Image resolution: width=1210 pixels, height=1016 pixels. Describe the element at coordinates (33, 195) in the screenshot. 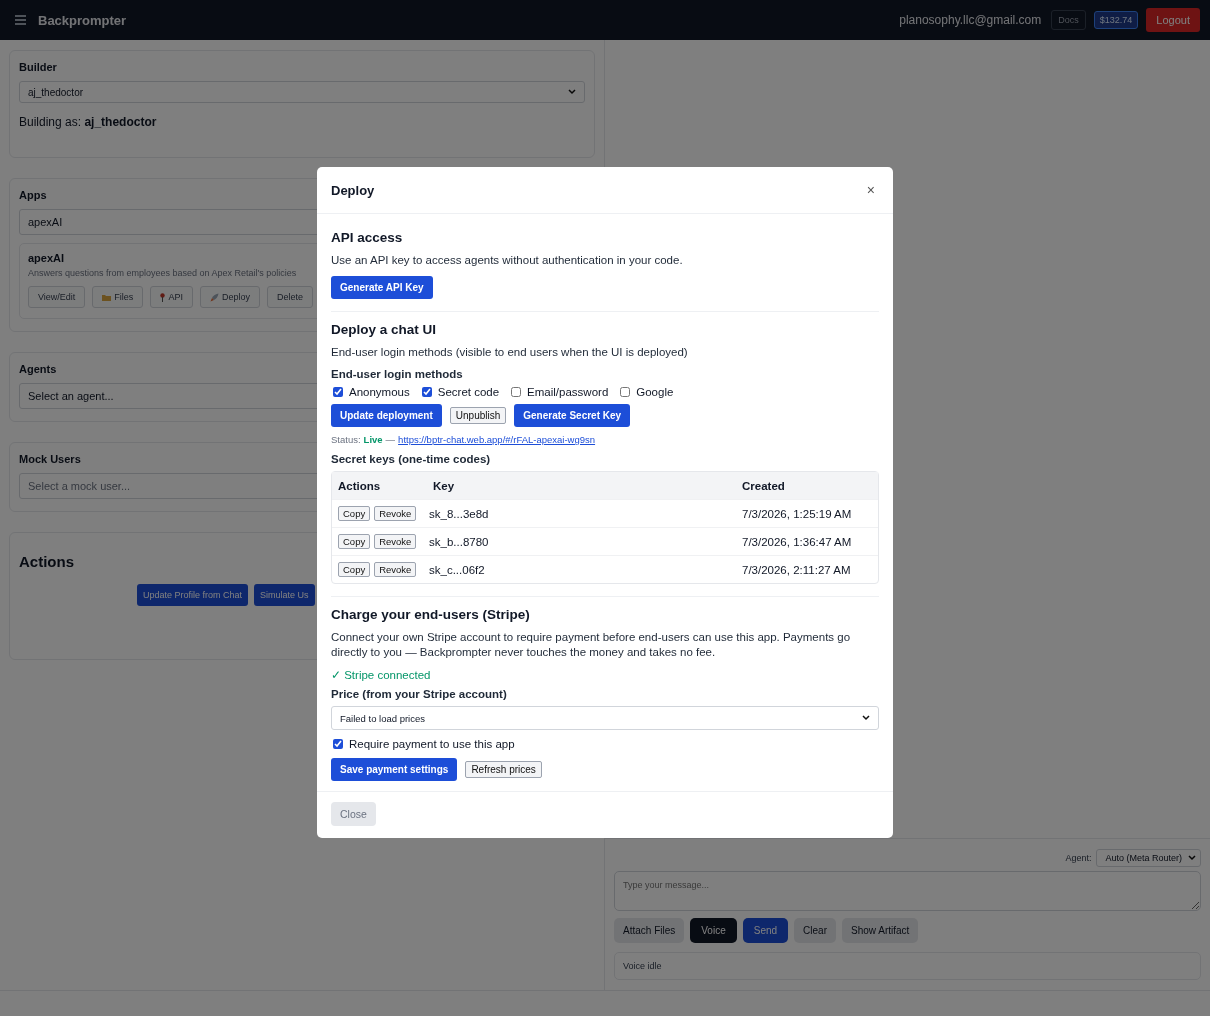

I see `card-title: Apps` at that location.